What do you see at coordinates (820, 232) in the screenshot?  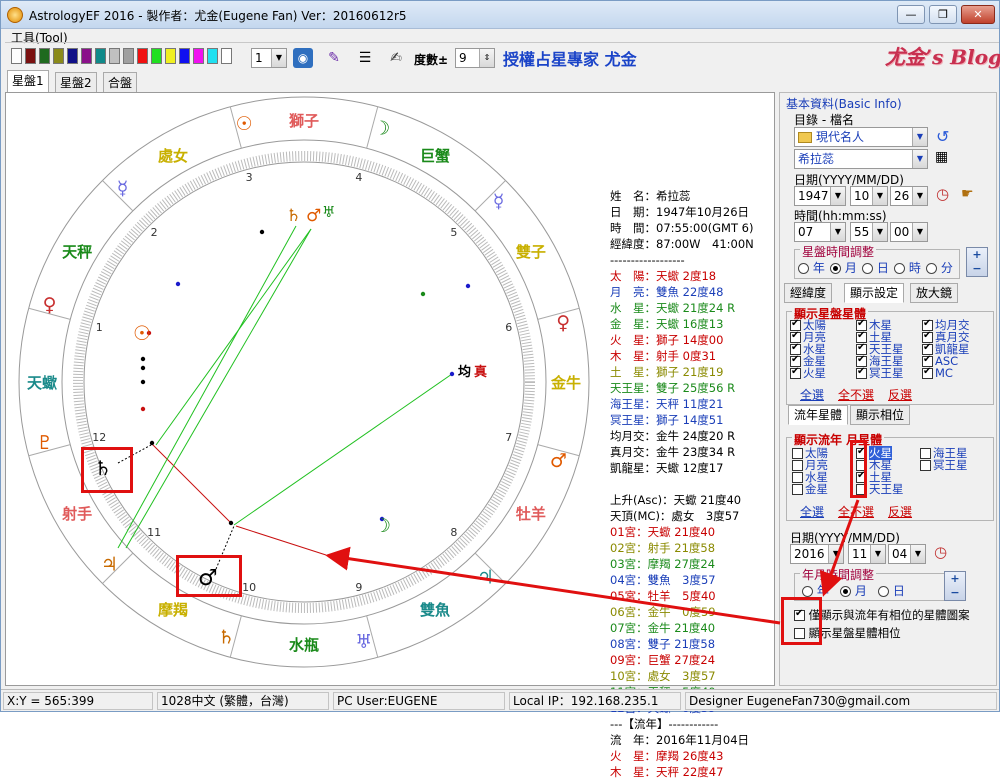 I see `birth-hour-select: 07 ▼` at bounding box center [820, 232].